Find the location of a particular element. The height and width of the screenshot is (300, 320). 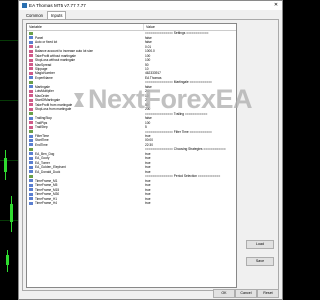

variable-cell: MagicNumber is located at coordinates (84, 73).